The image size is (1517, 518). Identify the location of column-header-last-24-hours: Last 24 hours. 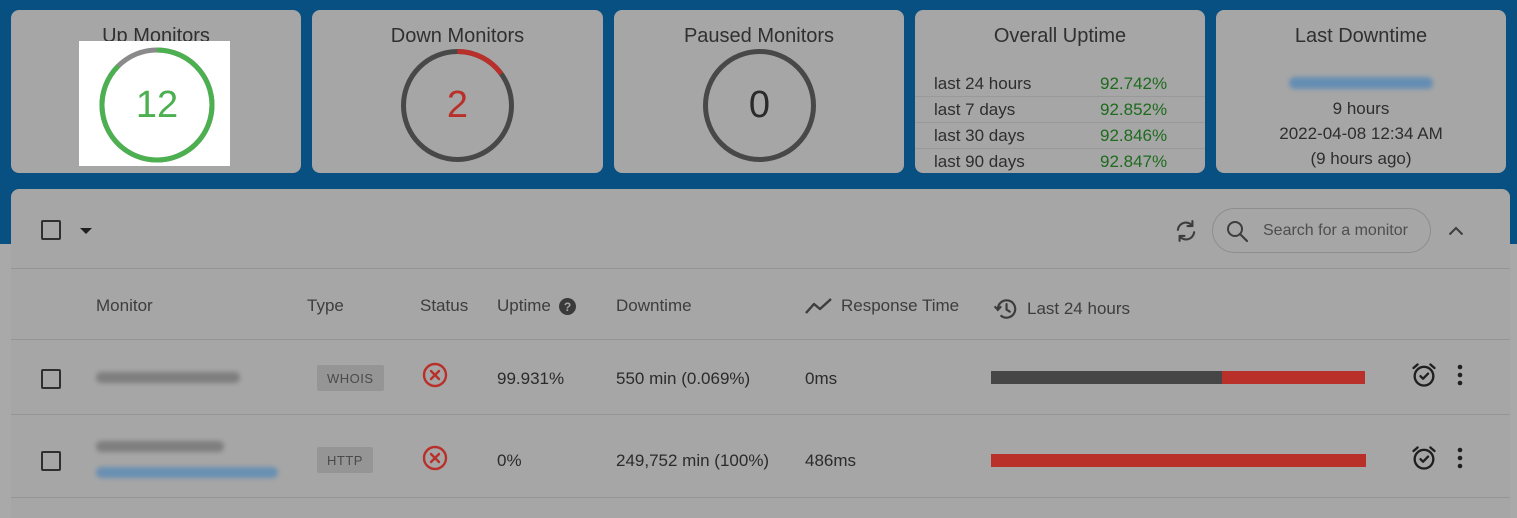
(1061, 309).